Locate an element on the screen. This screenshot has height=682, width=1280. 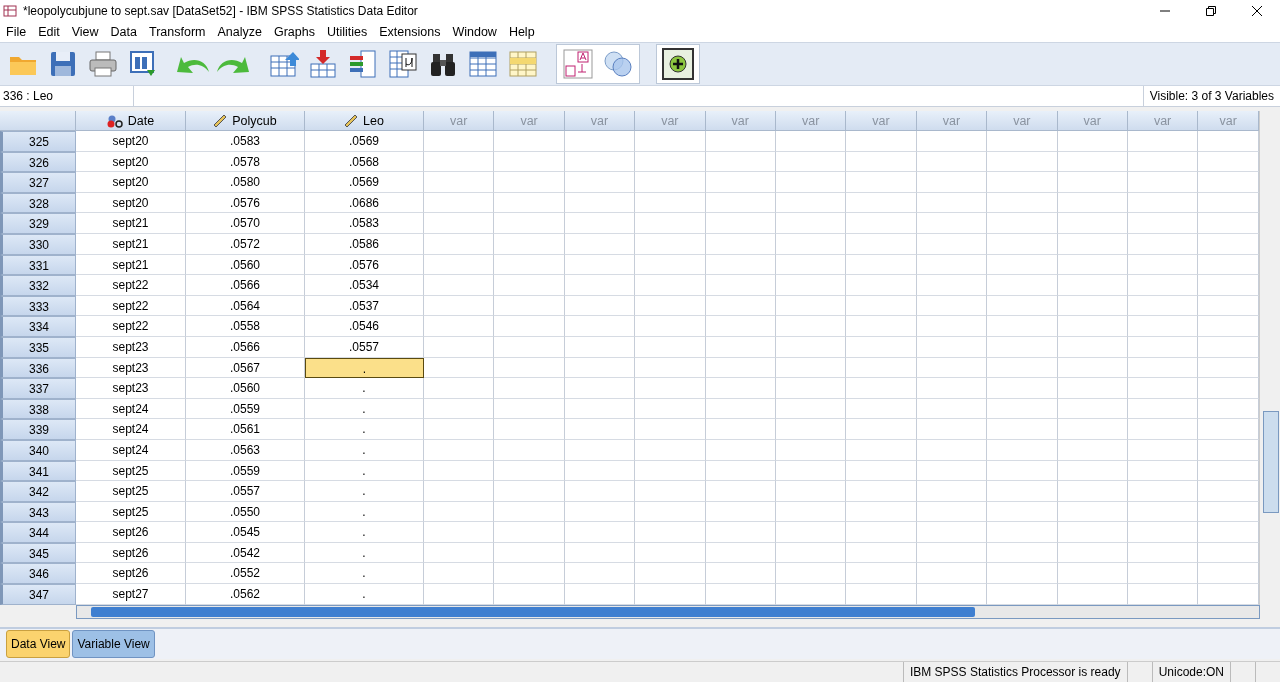
table-cell: .0550 is located at coordinates (245, 512).